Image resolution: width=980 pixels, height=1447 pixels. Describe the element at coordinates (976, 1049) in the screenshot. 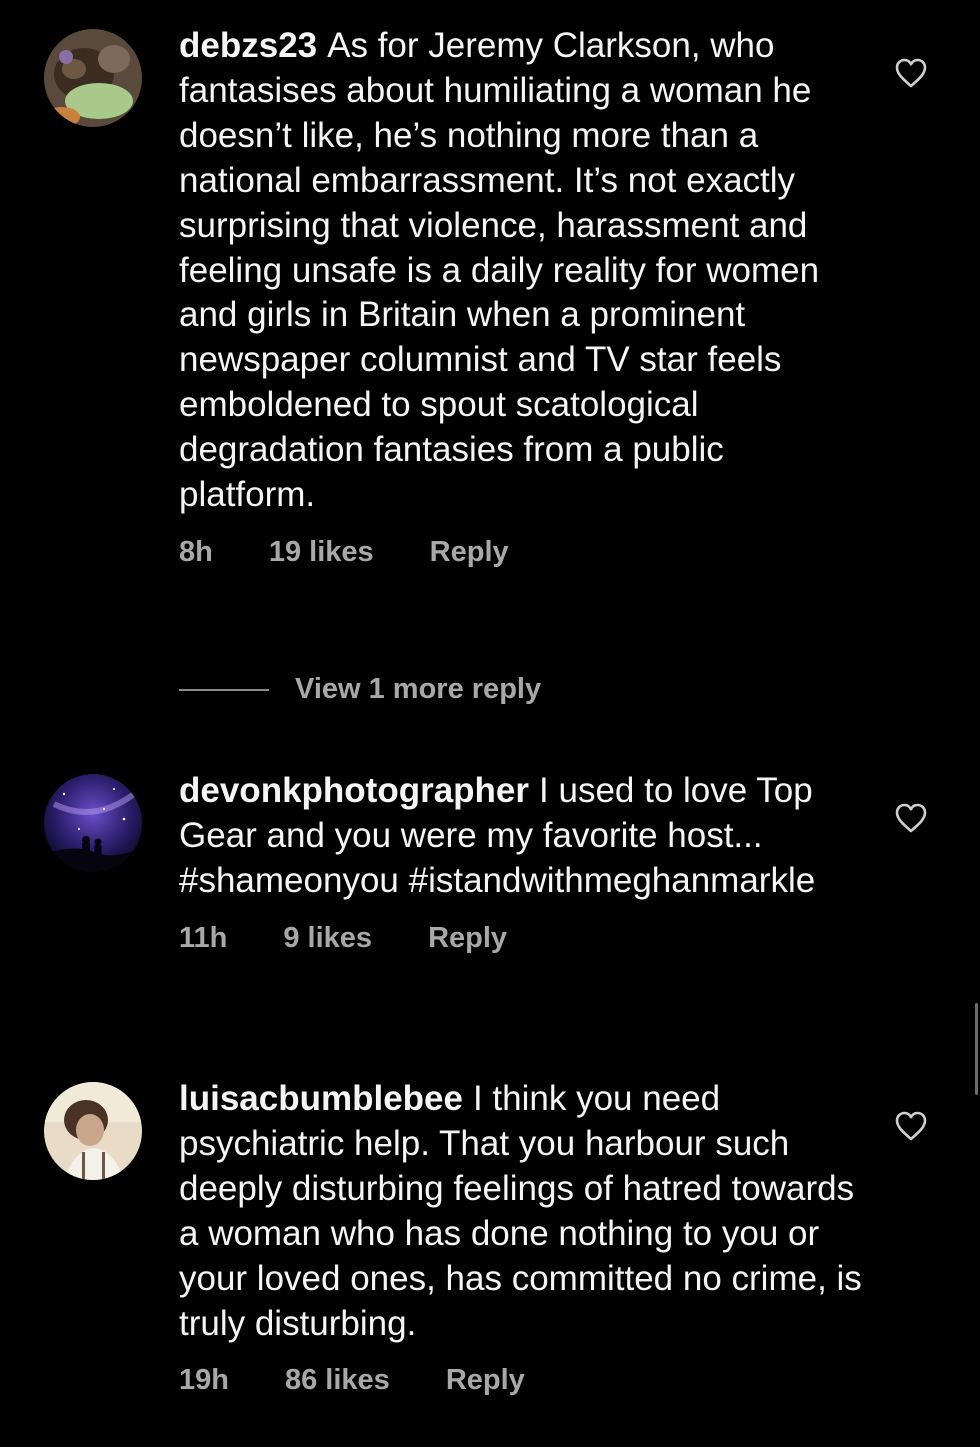

I see `scrollbar` at that location.